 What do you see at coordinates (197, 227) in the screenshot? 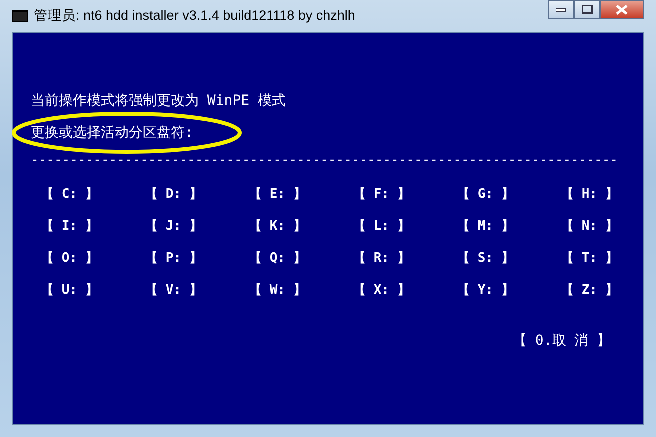
I see `drive-option: 【 J: 】` at bounding box center [197, 227].